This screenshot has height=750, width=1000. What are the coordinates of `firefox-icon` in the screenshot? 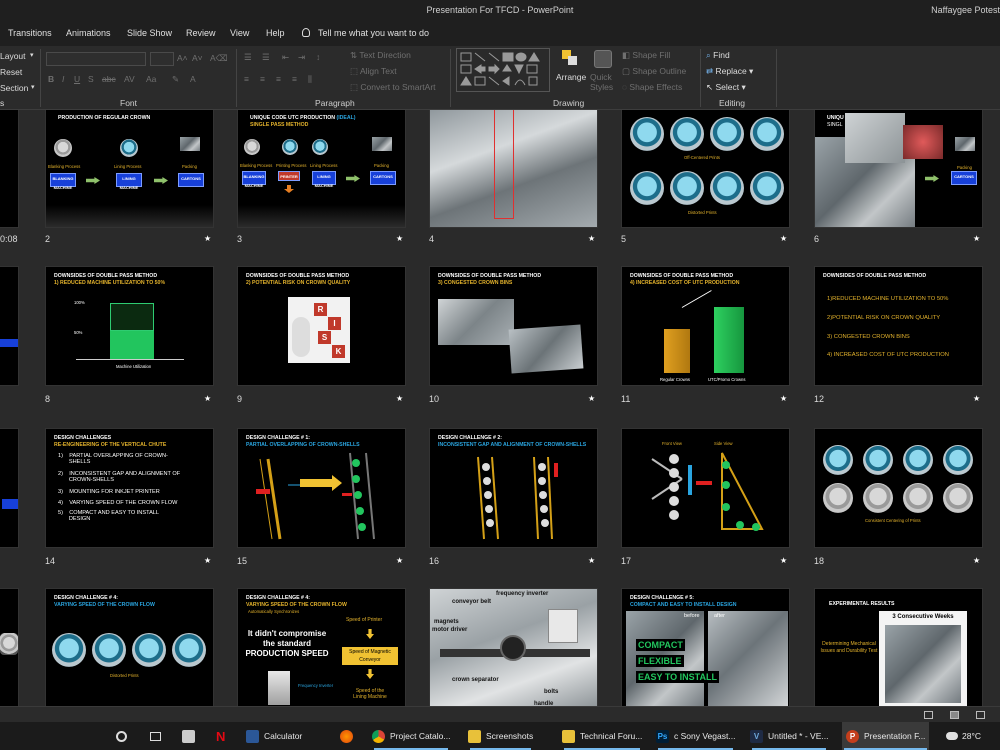 It's located at (349, 736).